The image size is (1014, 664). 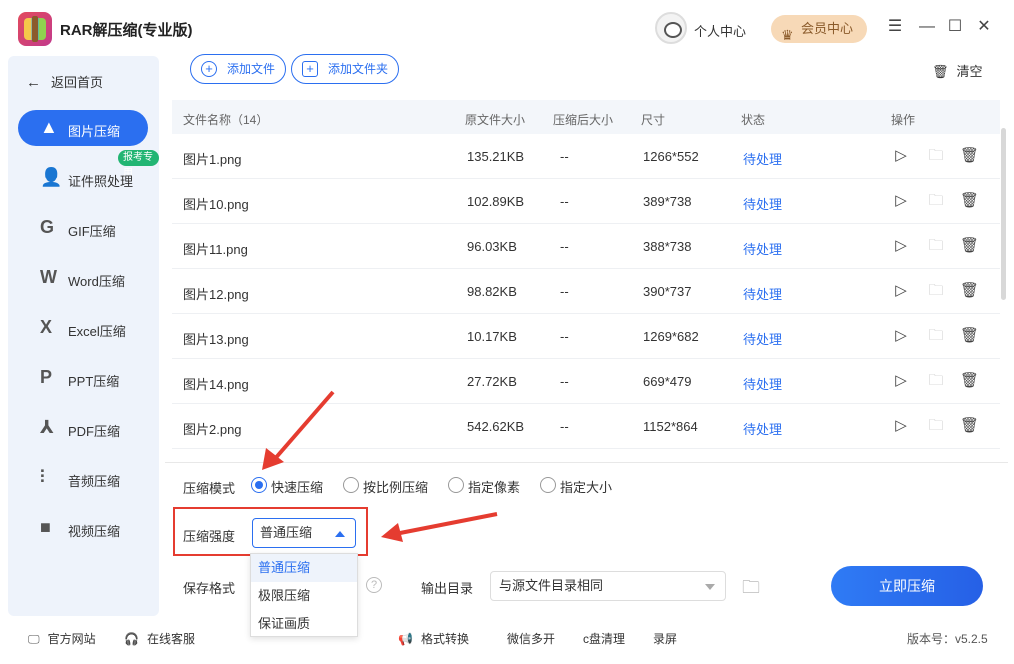 What do you see at coordinates (583, 120) in the screenshot?
I see `col-comp-size: 压缩后大小` at bounding box center [583, 120].